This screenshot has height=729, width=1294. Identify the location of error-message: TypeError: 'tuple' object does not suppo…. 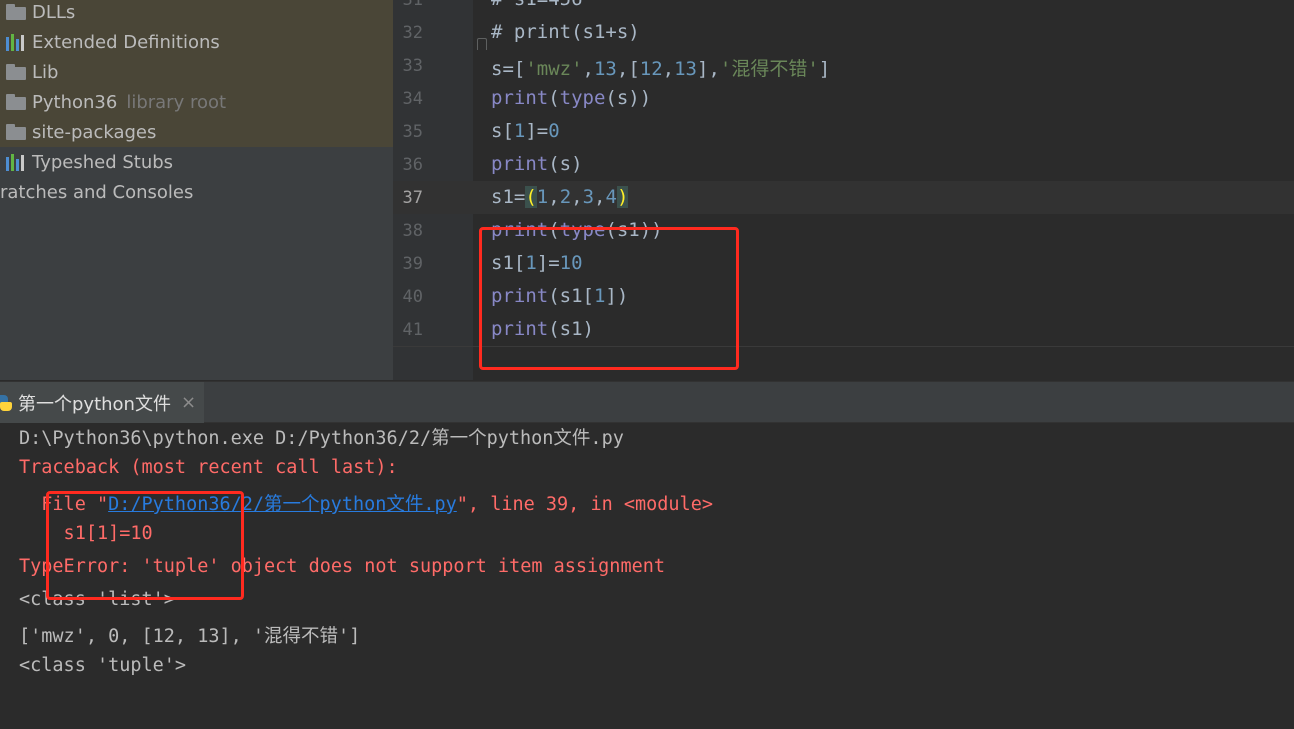
(342, 566).